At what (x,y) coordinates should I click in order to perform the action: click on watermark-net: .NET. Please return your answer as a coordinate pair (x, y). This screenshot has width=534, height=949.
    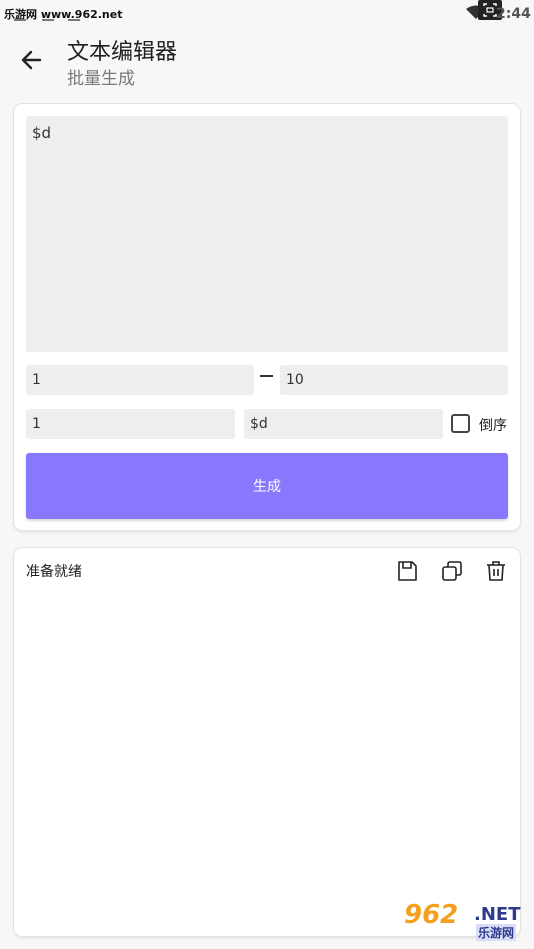
    Looking at the image, I should click on (497, 914).